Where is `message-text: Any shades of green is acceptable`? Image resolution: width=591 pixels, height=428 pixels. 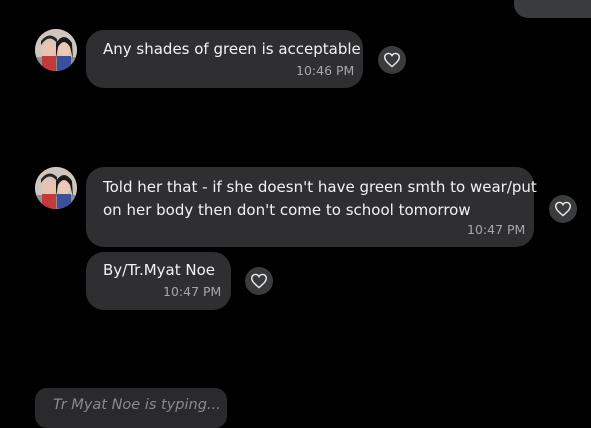 message-text: Any shades of green is acceptable is located at coordinates (232, 49).